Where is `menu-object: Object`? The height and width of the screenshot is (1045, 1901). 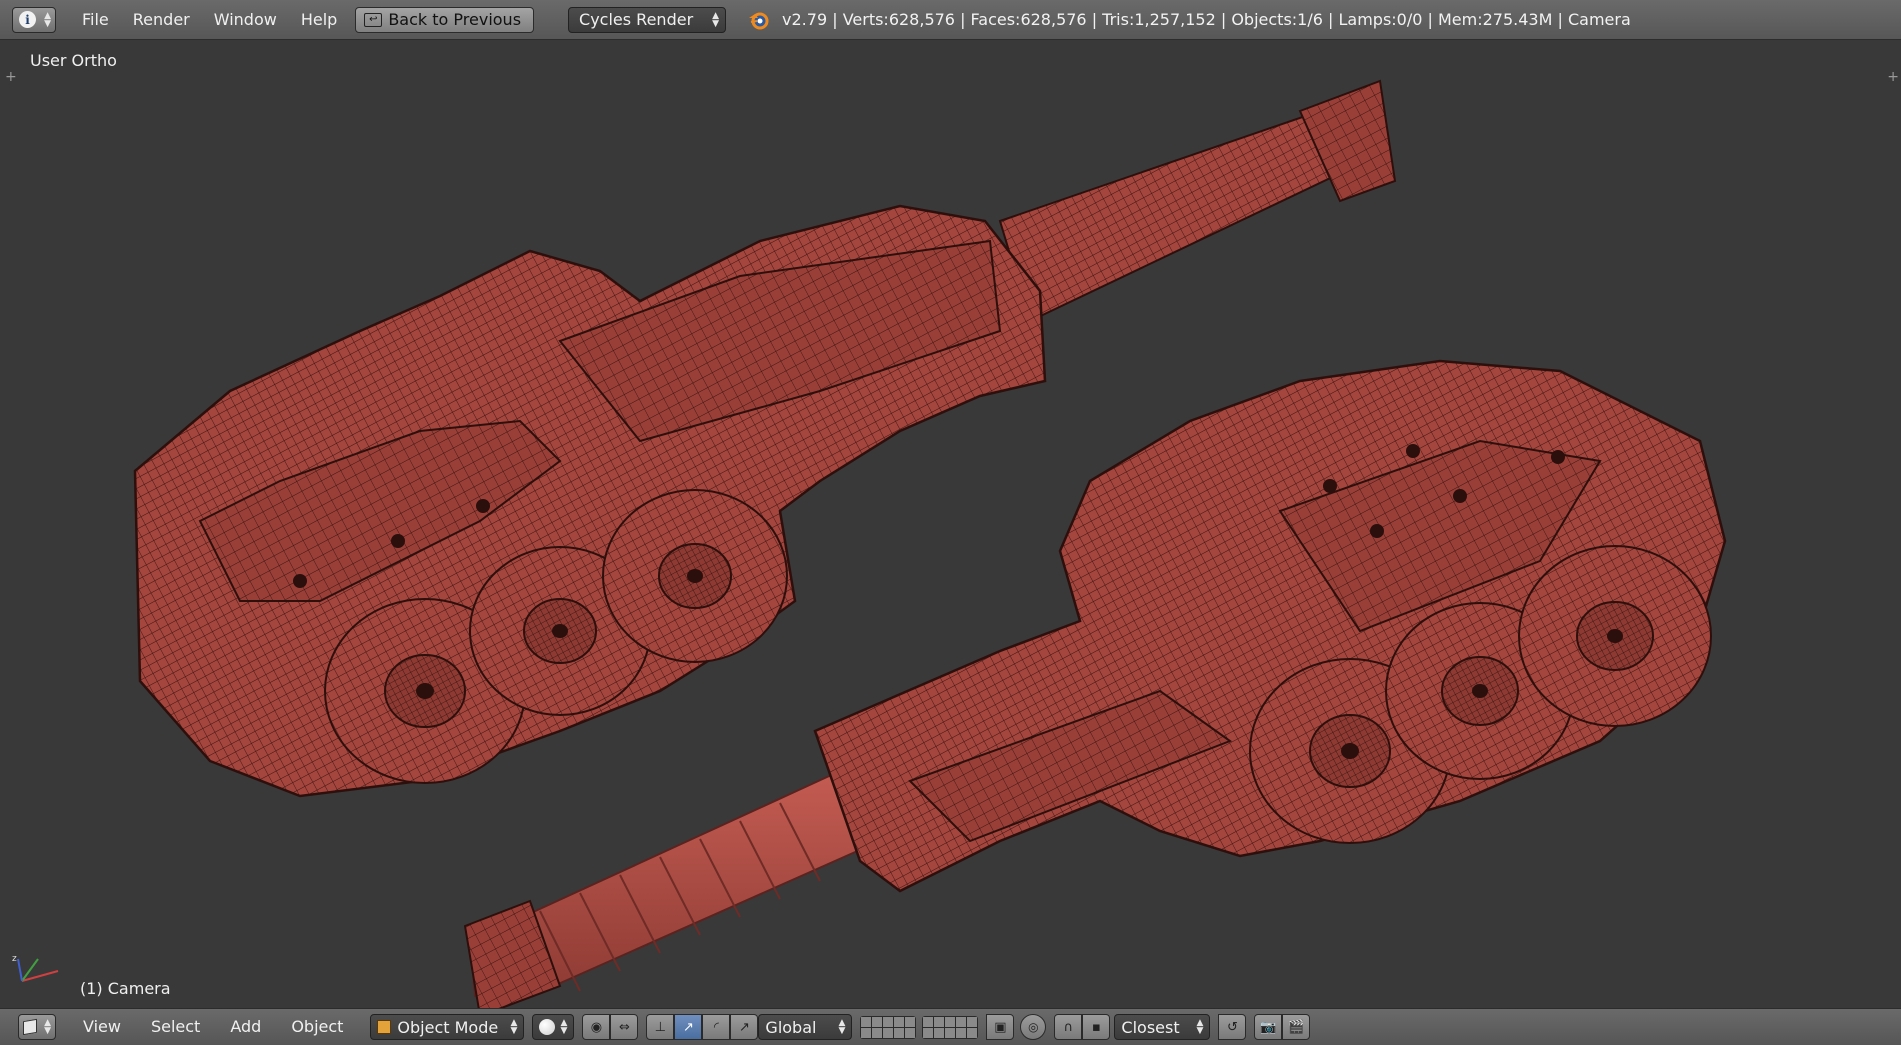
menu-object: Object is located at coordinates (317, 1027).